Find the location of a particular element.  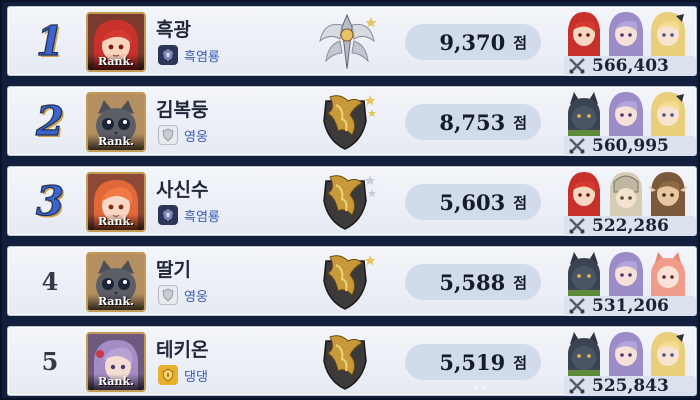

power-value: 525,843 is located at coordinates (630, 386).